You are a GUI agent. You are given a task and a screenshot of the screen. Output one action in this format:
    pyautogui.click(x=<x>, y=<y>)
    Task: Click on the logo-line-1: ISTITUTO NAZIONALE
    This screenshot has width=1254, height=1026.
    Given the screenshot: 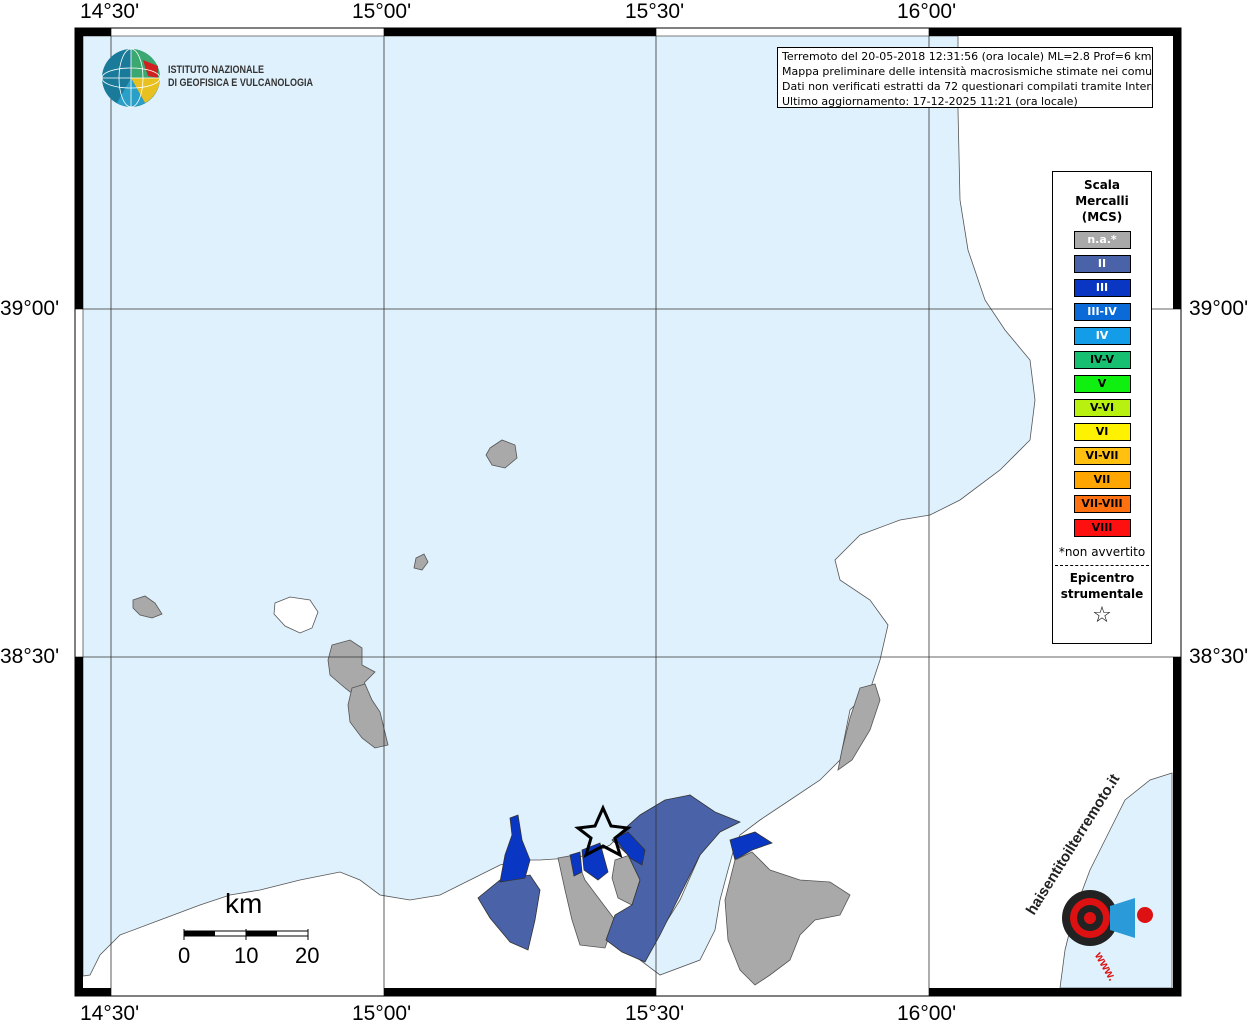 What is the action you would take?
    pyautogui.click(x=216, y=70)
    